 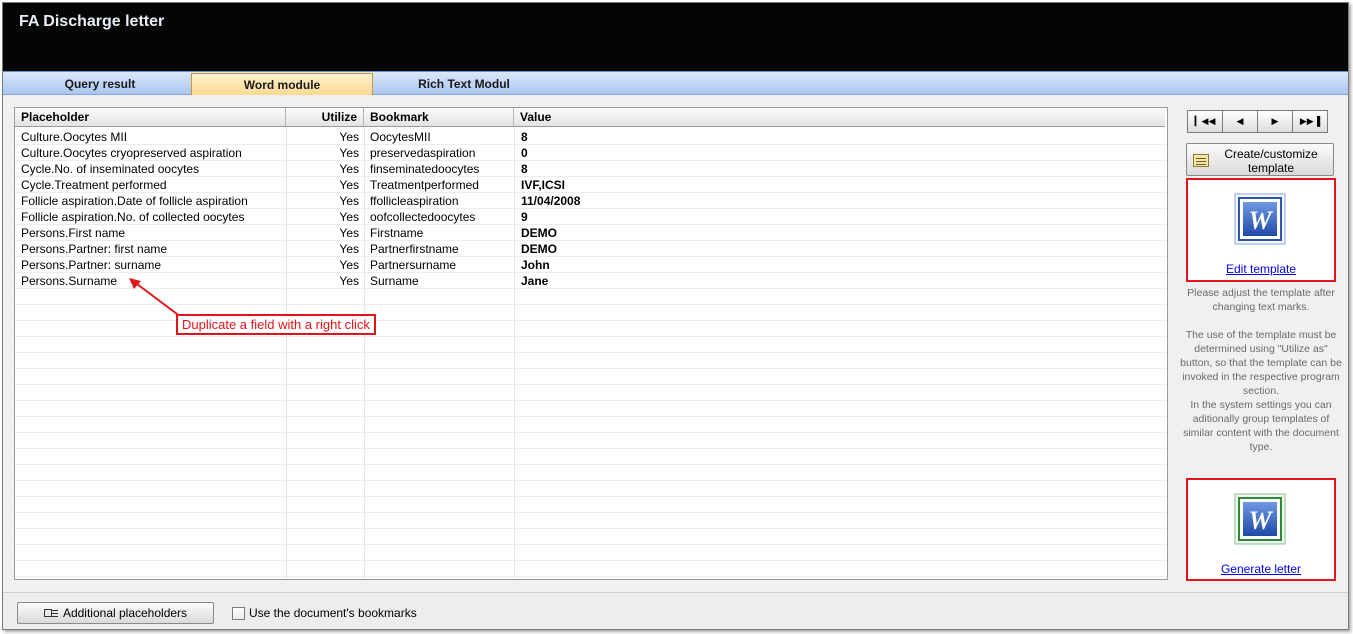 I want to click on cell-bookmark: Firstname, so click(x=397, y=233).